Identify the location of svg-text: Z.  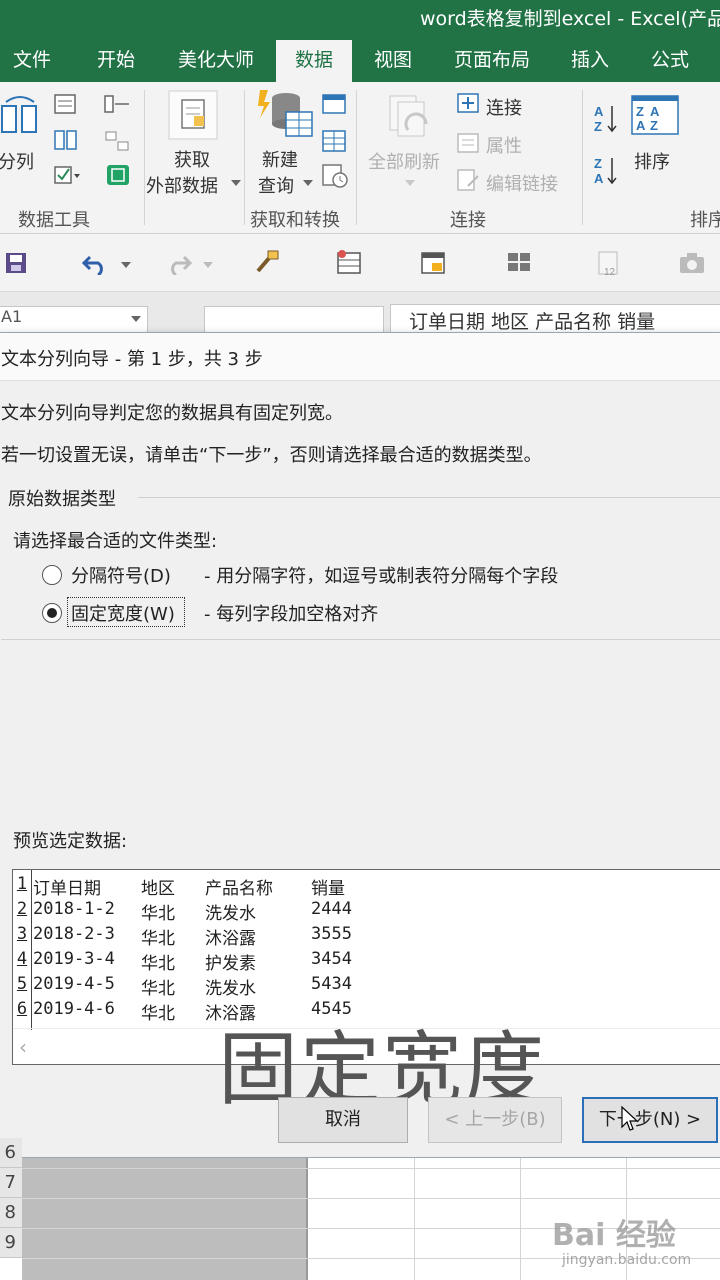
(598, 163).